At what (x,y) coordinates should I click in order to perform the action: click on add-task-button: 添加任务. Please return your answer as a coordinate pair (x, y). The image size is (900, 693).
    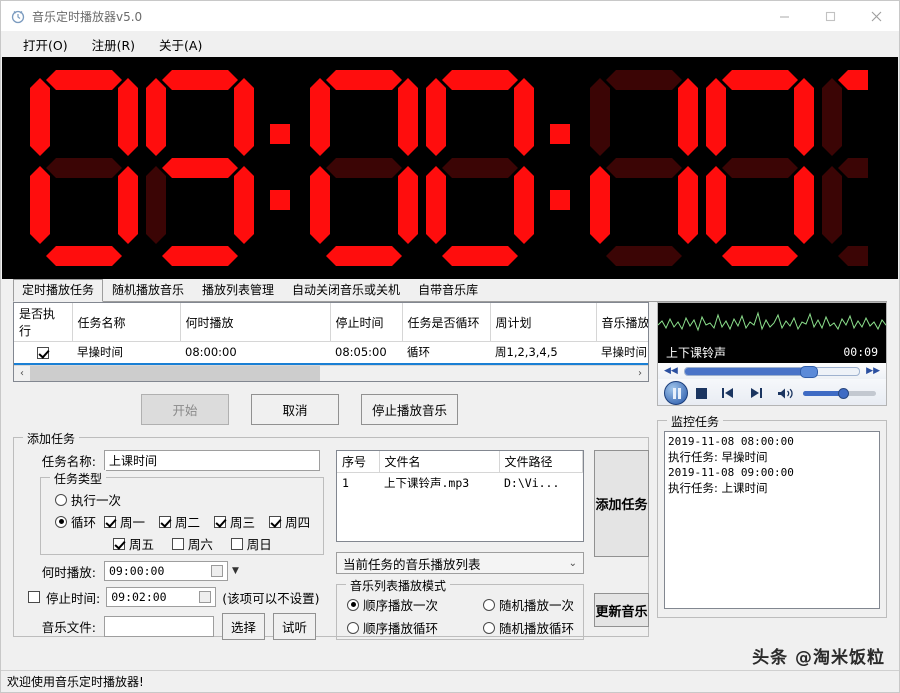
    Looking at the image, I should click on (621, 503).